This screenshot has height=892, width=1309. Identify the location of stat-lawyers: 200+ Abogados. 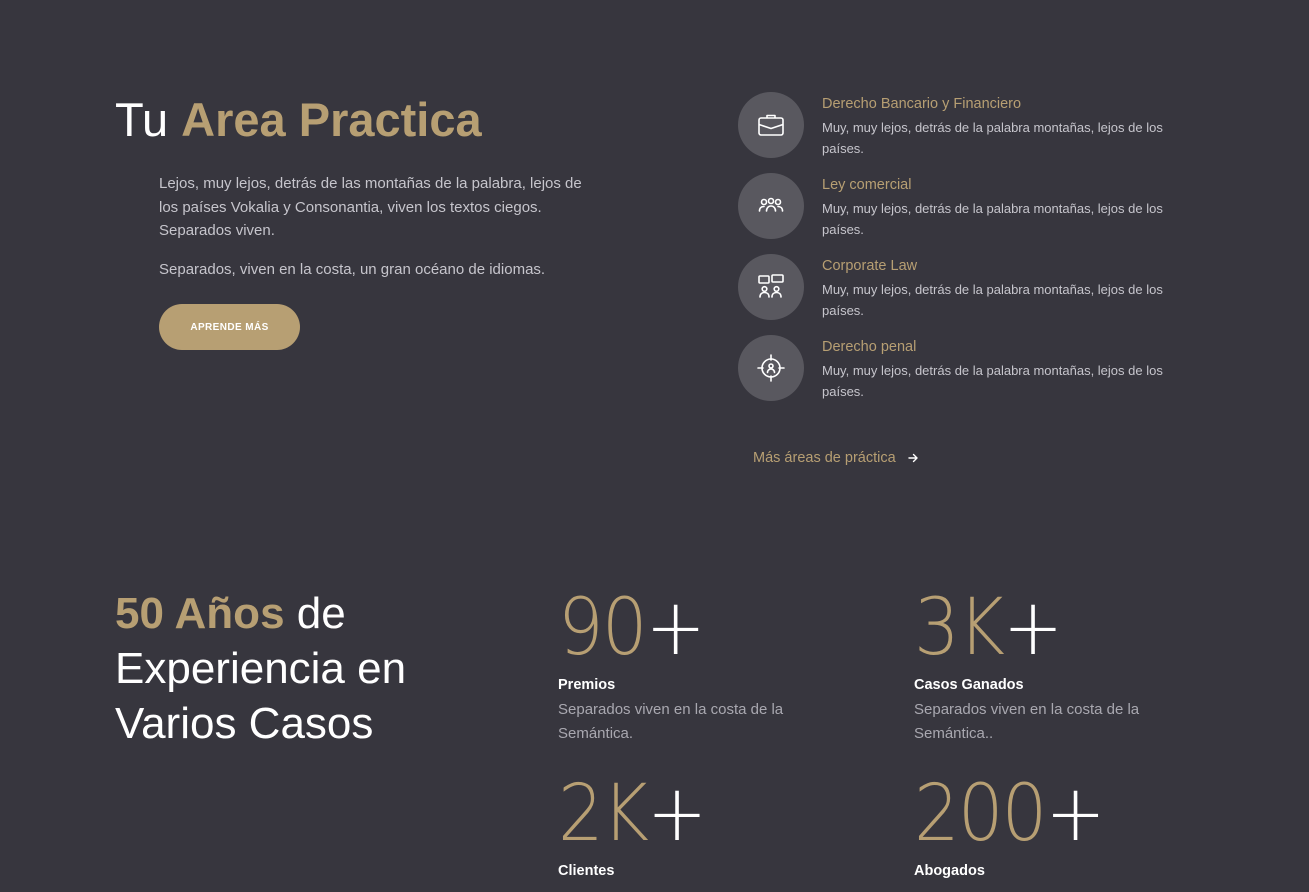
(1064, 826).